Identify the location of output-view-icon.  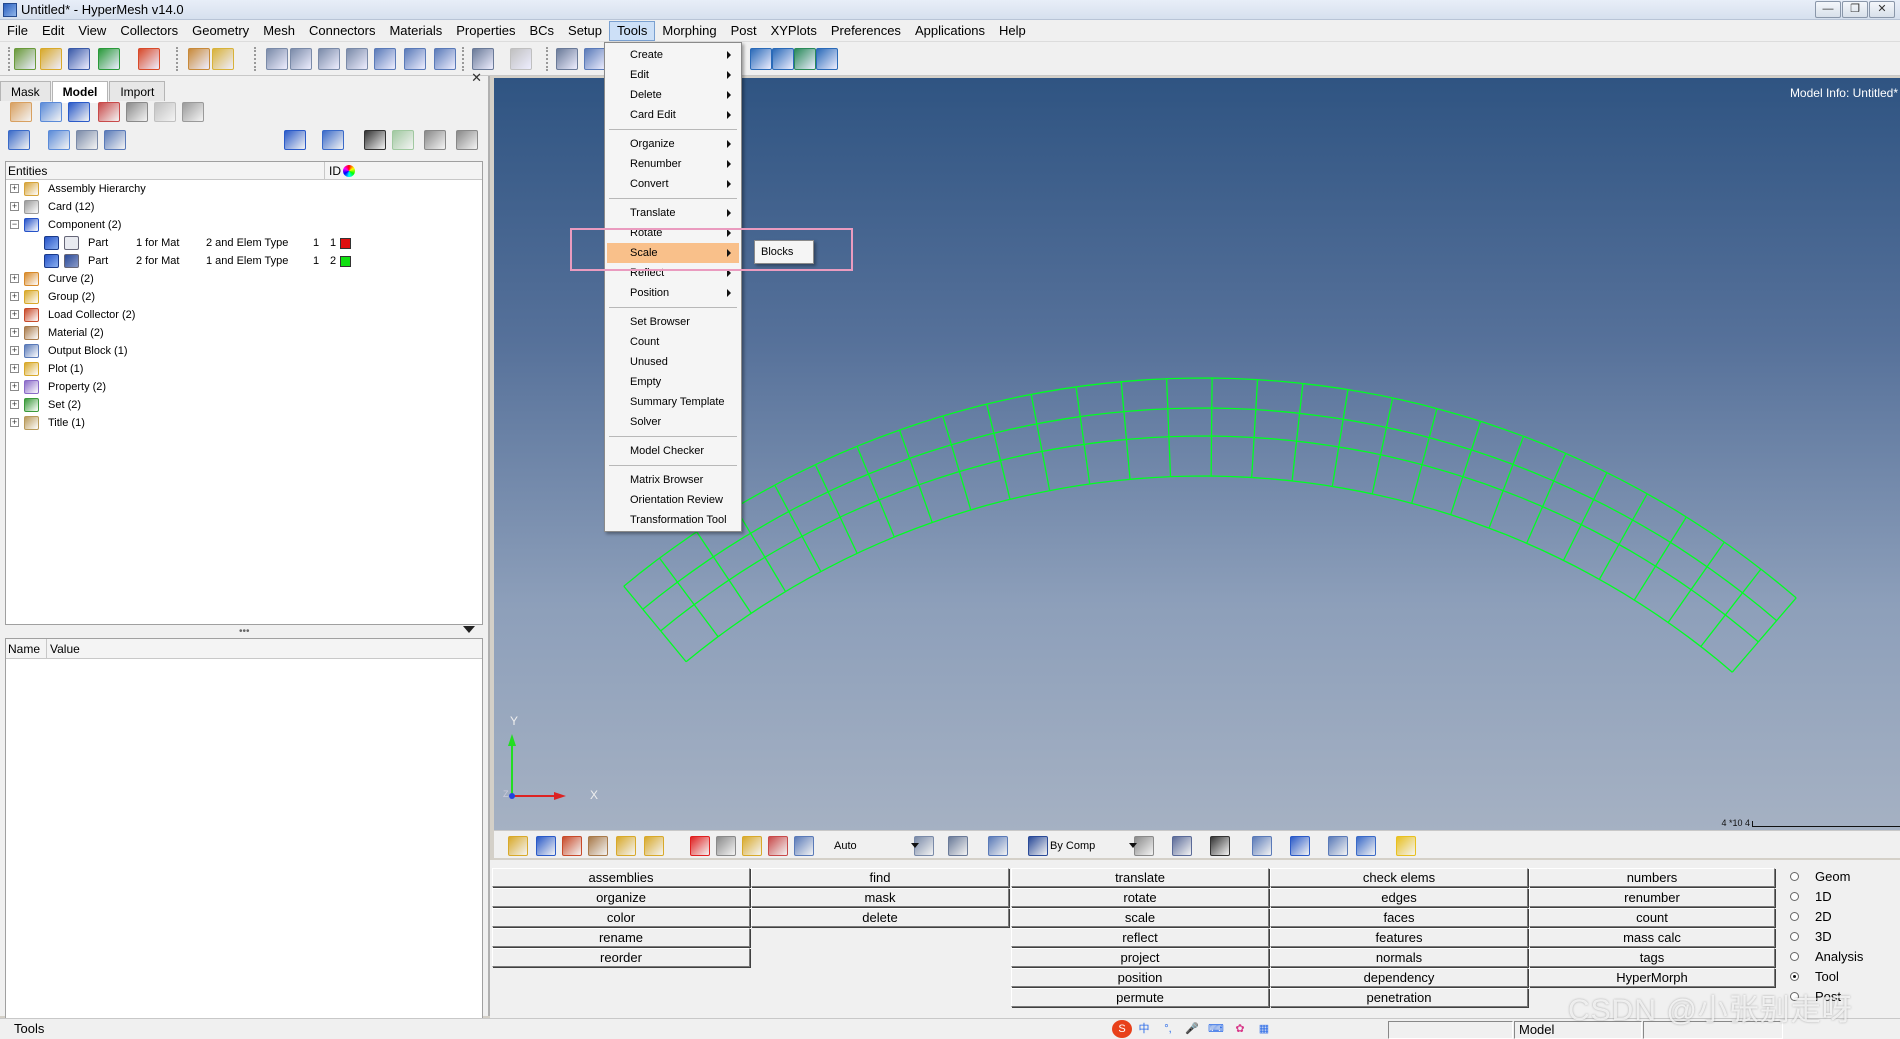
(165, 112).